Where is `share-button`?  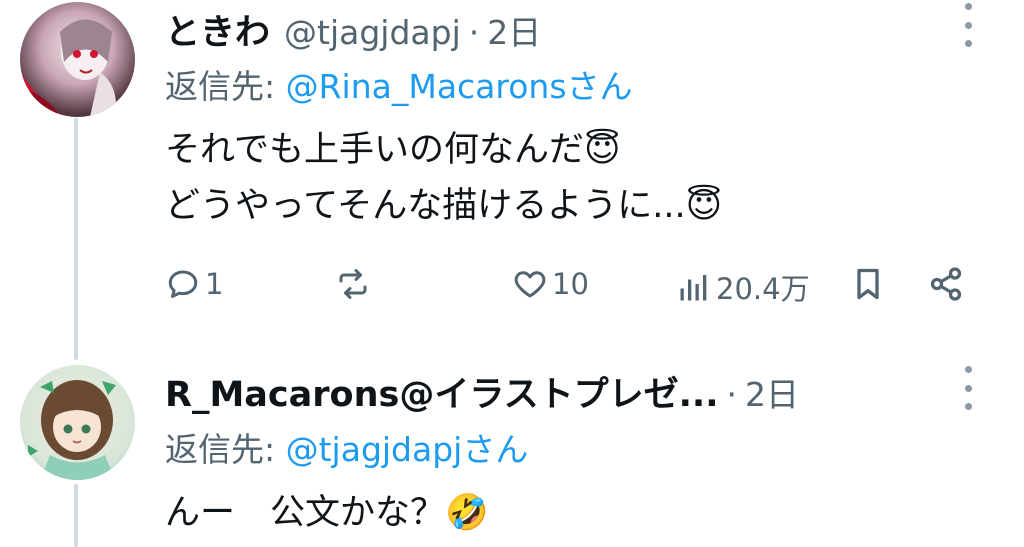
share-button is located at coordinates (946, 284).